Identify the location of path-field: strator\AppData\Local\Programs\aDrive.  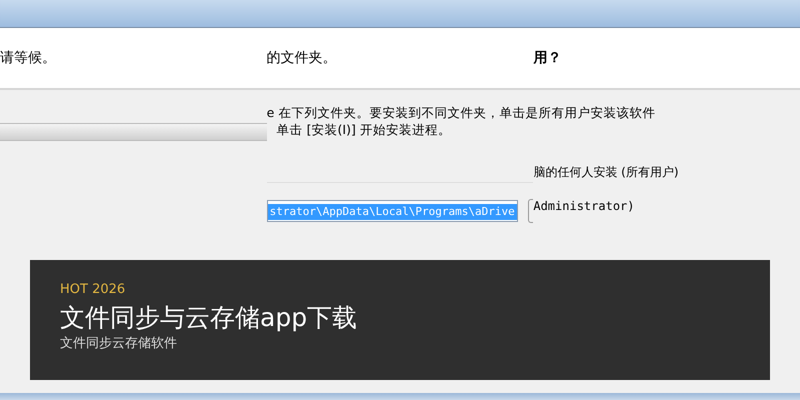
(392, 211).